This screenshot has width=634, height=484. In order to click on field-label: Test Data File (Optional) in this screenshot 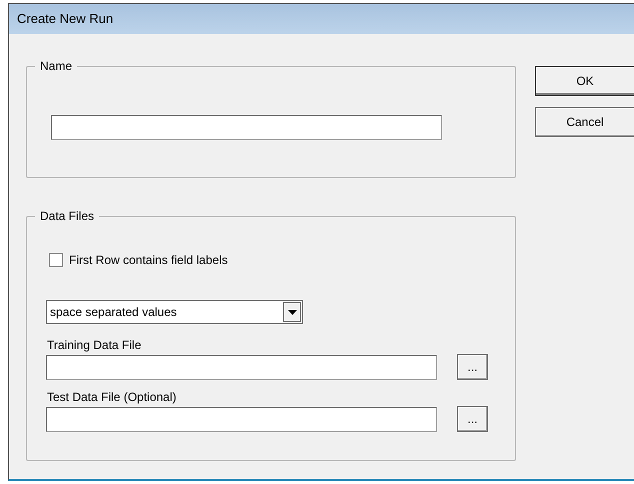, I will do `click(111, 397)`.